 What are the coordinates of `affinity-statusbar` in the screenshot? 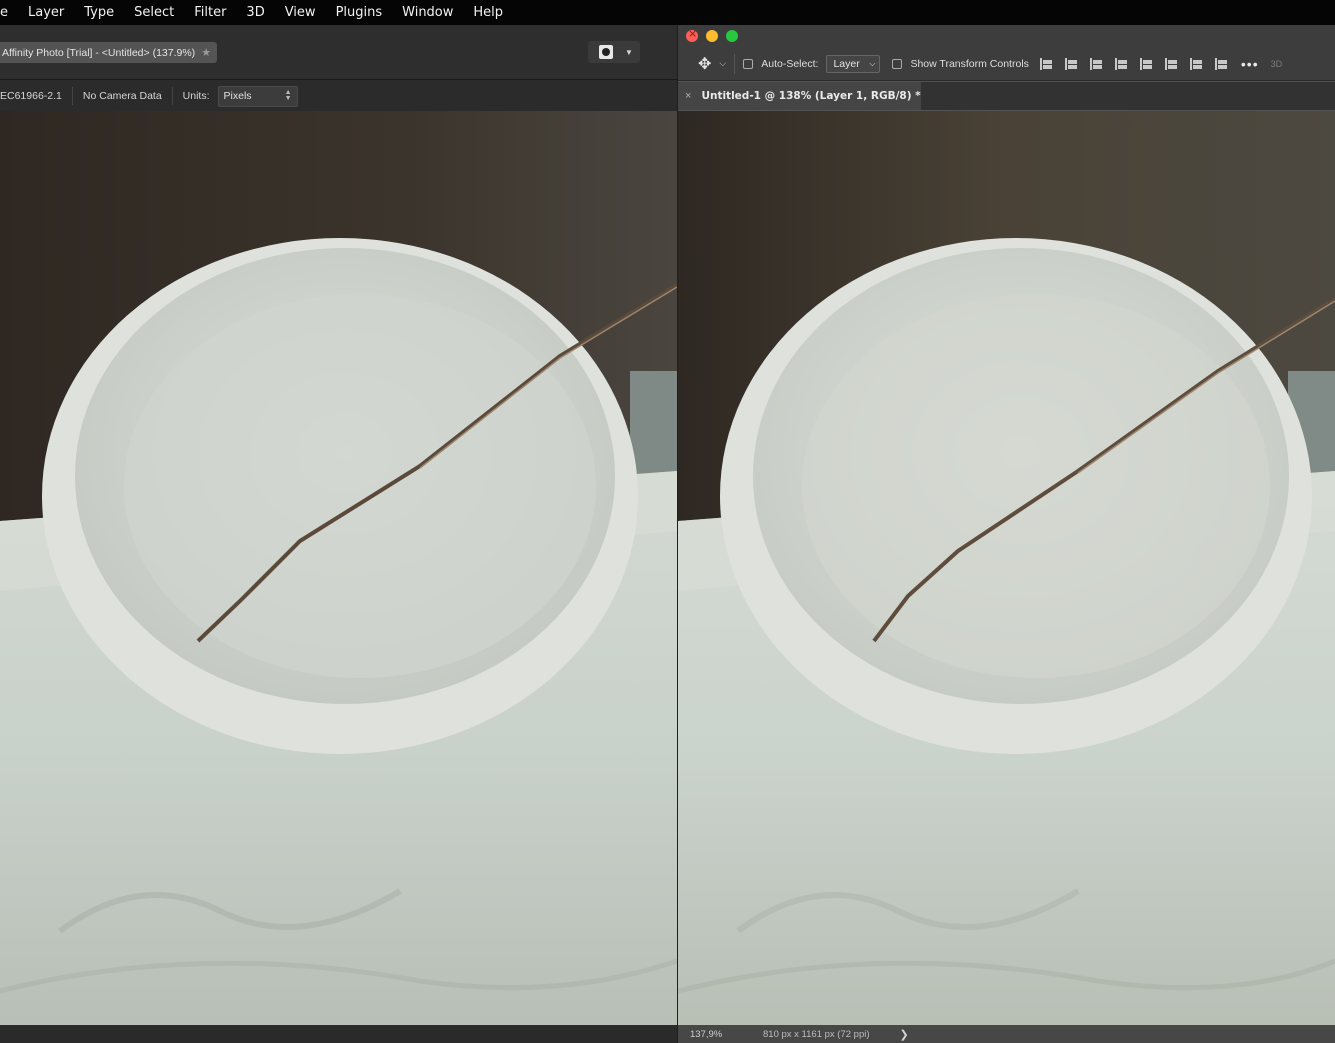 It's located at (338, 1034).